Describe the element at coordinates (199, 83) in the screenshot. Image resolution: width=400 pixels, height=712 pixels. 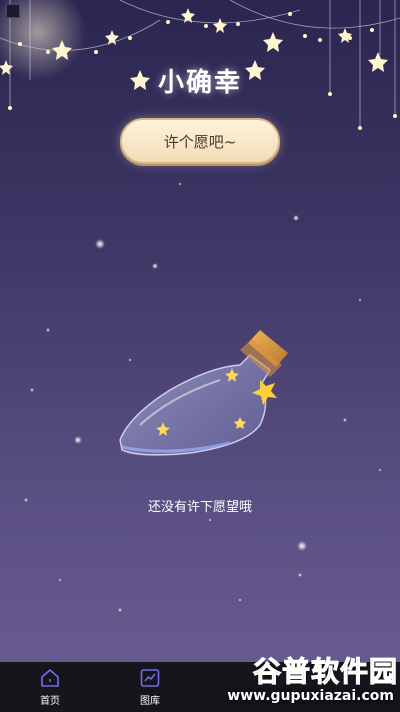
I see `page-title: 小确幸` at that location.